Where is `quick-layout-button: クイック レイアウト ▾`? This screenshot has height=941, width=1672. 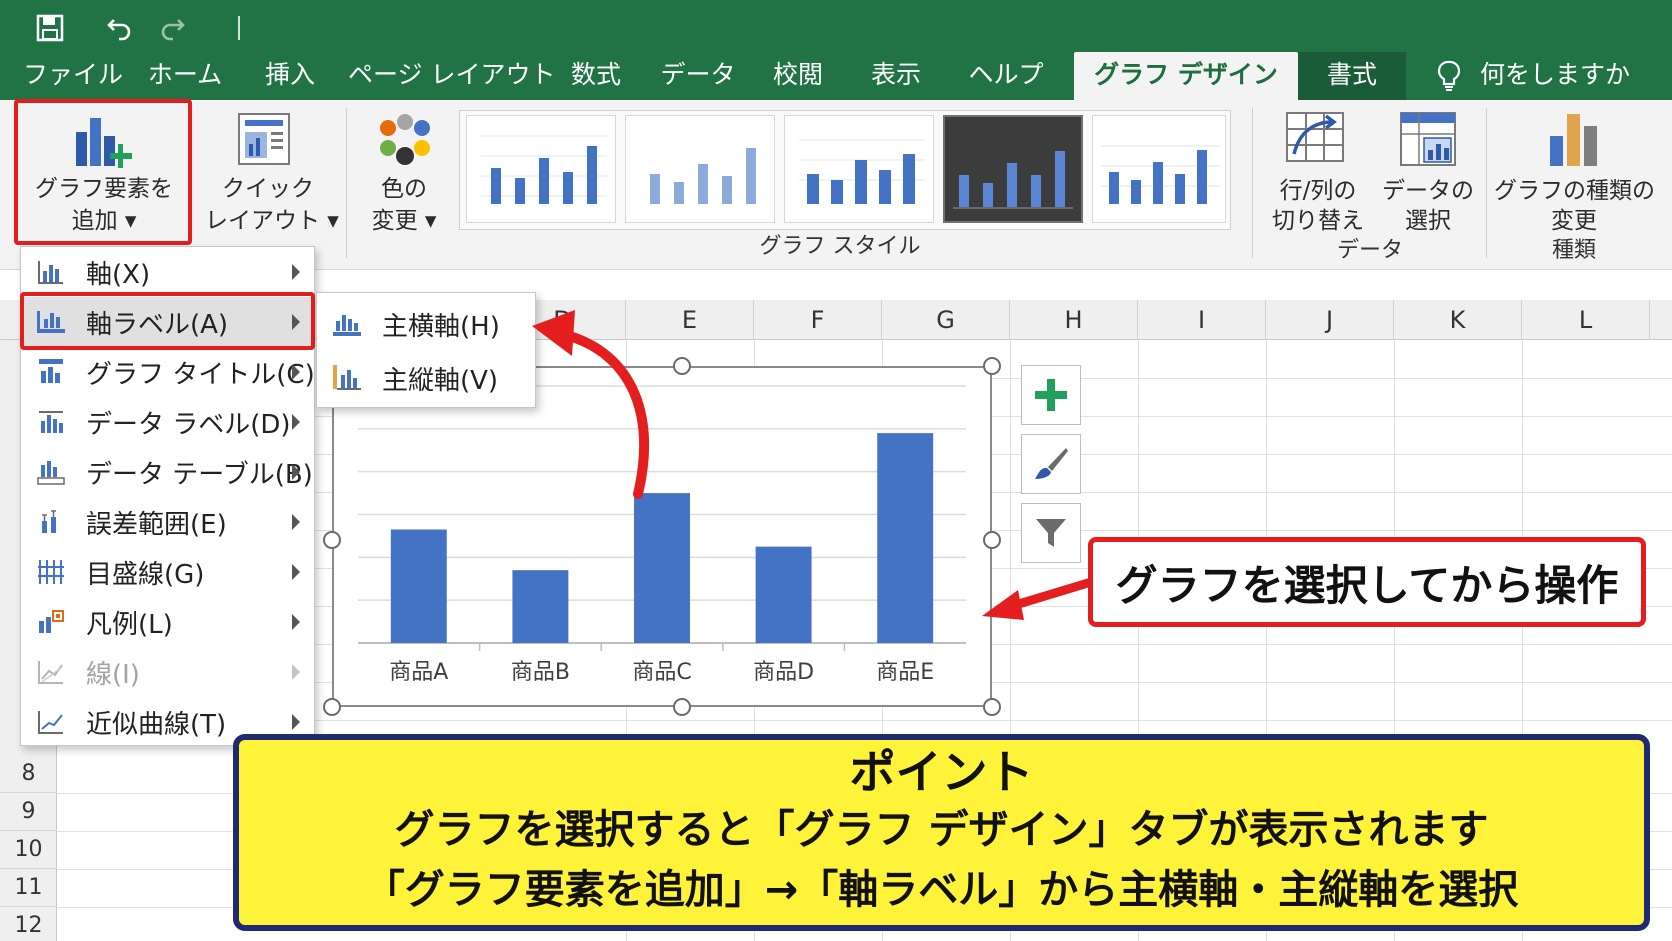 quick-layout-button: クイック レイアウト ▾ is located at coordinates (272, 171).